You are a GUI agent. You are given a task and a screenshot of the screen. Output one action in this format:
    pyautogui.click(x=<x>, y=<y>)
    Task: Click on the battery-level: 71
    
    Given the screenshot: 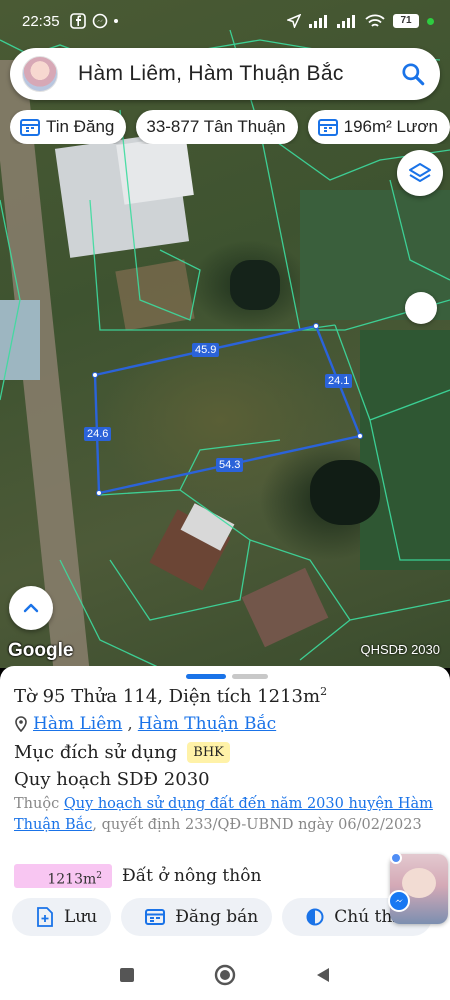 What is the action you would take?
    pyautogui.click(x=406, y=21)
    